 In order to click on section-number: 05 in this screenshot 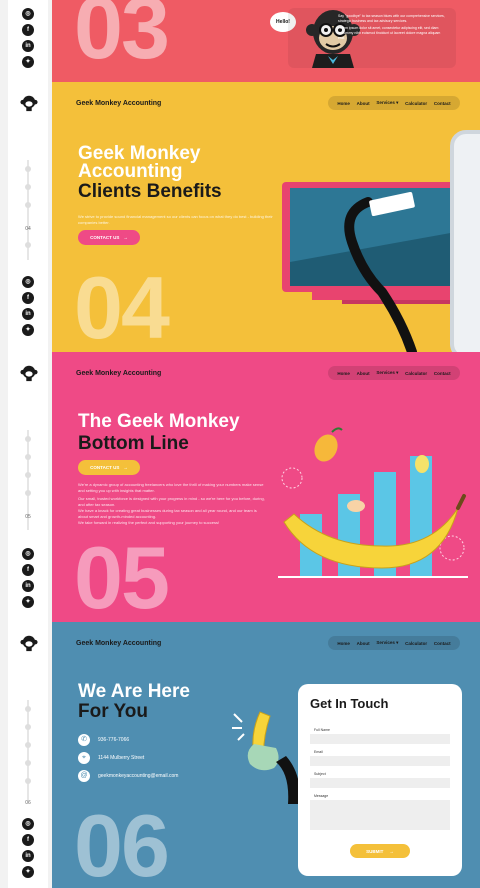, I will do `click(122, 575)`.